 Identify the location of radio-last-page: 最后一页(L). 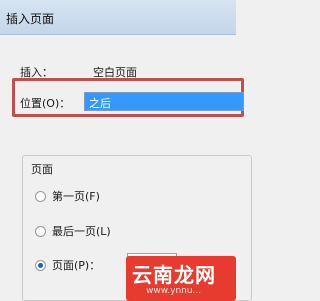
(73, 231).